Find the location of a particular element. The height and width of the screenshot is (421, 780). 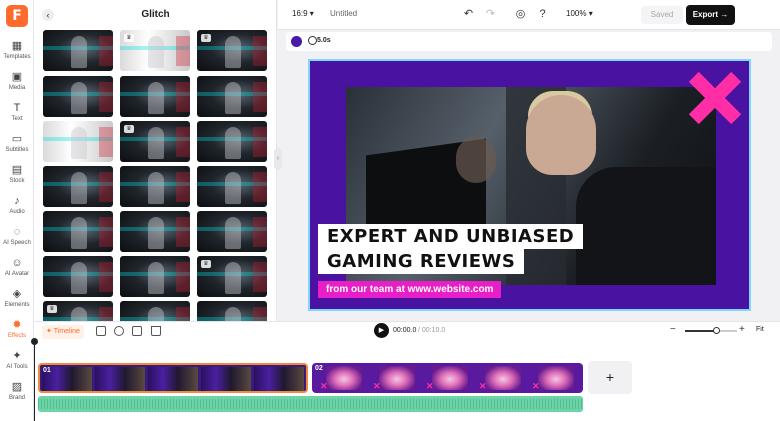

zoom-in-icon: + is located at coordinates (742, 329).